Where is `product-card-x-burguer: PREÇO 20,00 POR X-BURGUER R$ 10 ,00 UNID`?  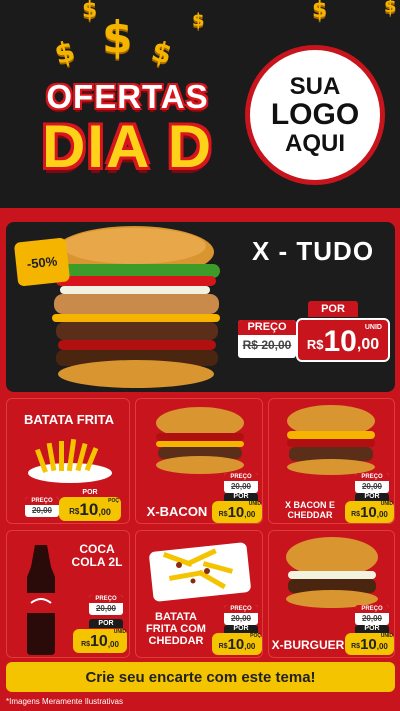 product-card-x-burguer: PREÇO 20,00 POR X-BURGUER R$ 10 ,00 UNID is located at coordinates (331, 594).